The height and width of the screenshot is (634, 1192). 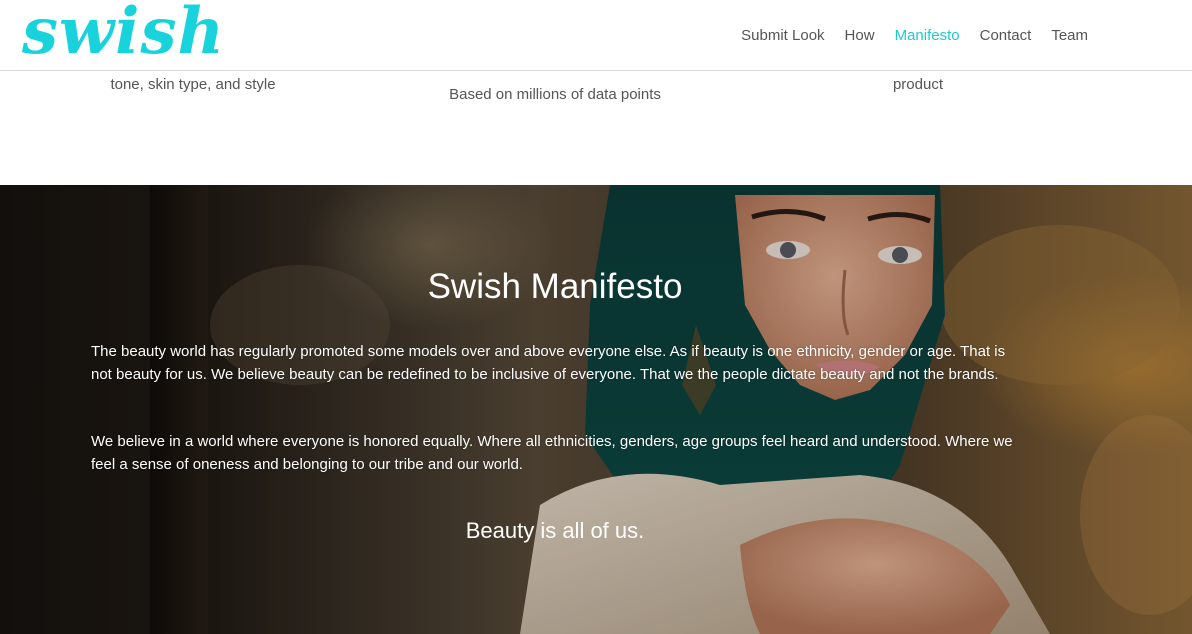 I want to click on nav-manifesto: Manifesto, so click(x=927, y=36).